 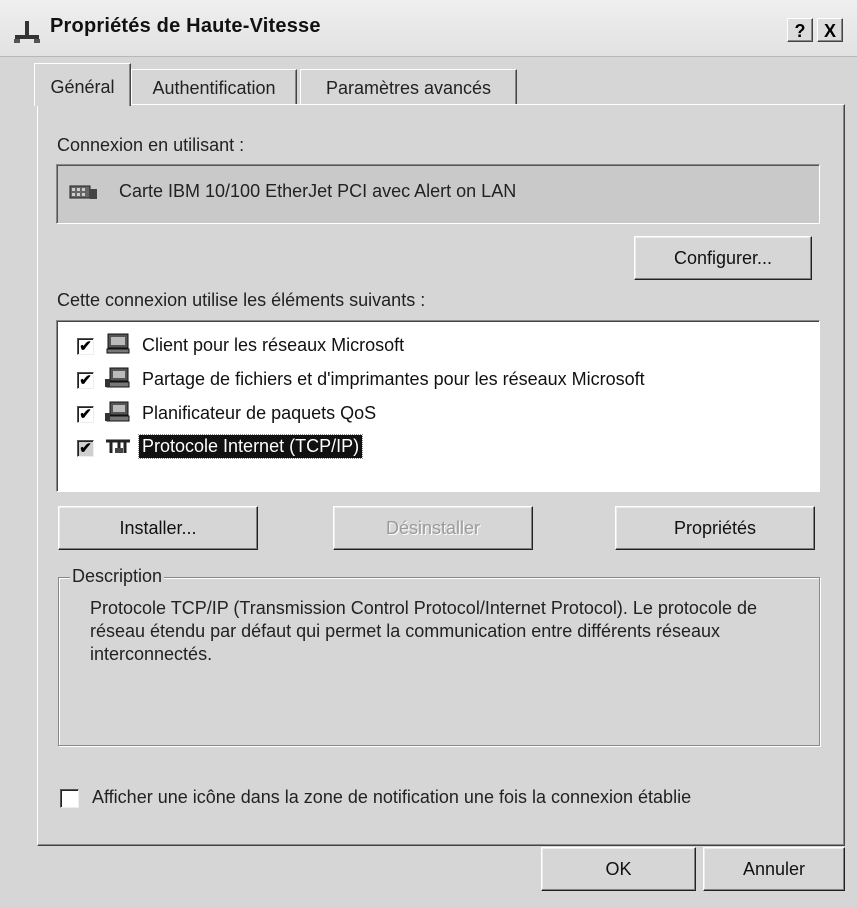 What do you see at coordinates (437, 349) in the screenshot?
I see `list-item: ✔ Client pour les réseaux Microsoft` at bounding box center [437, 349].